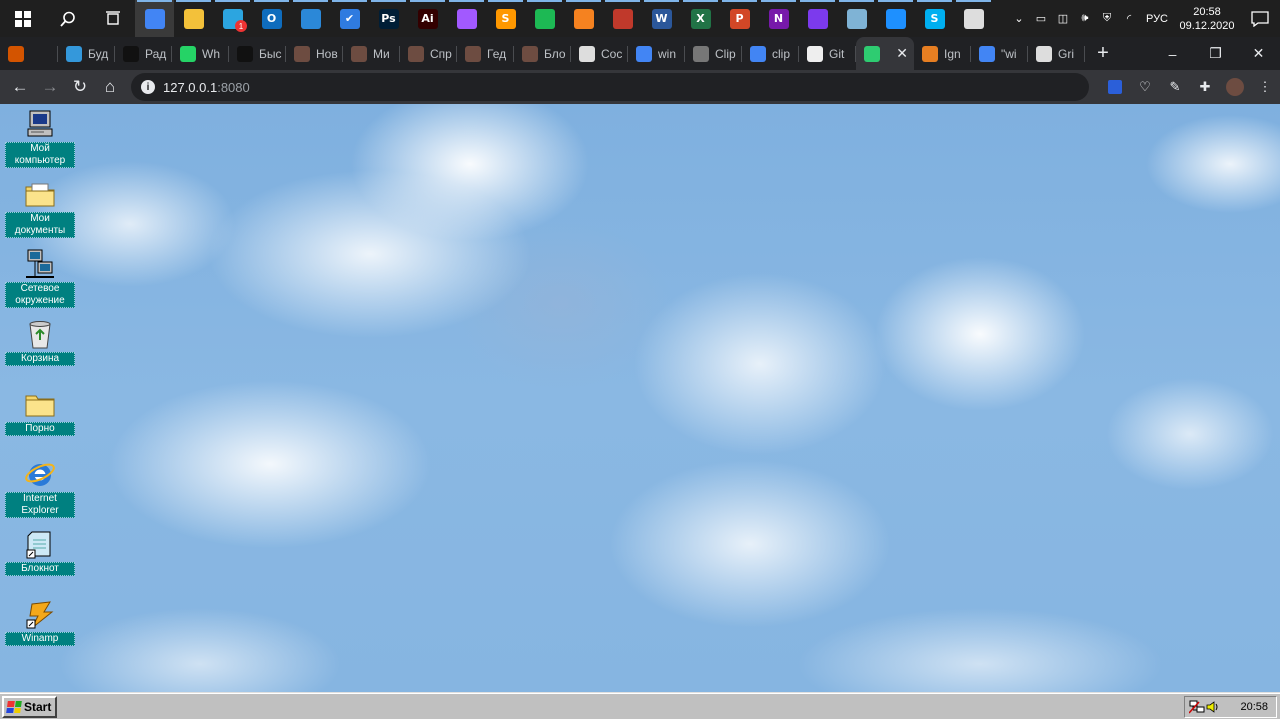 The width and height of the screenshot is (1280, 719). Describe the element at coordinates (40, 639) in the screenshot. I see `desktop-icon-label: Winamp` at that location.